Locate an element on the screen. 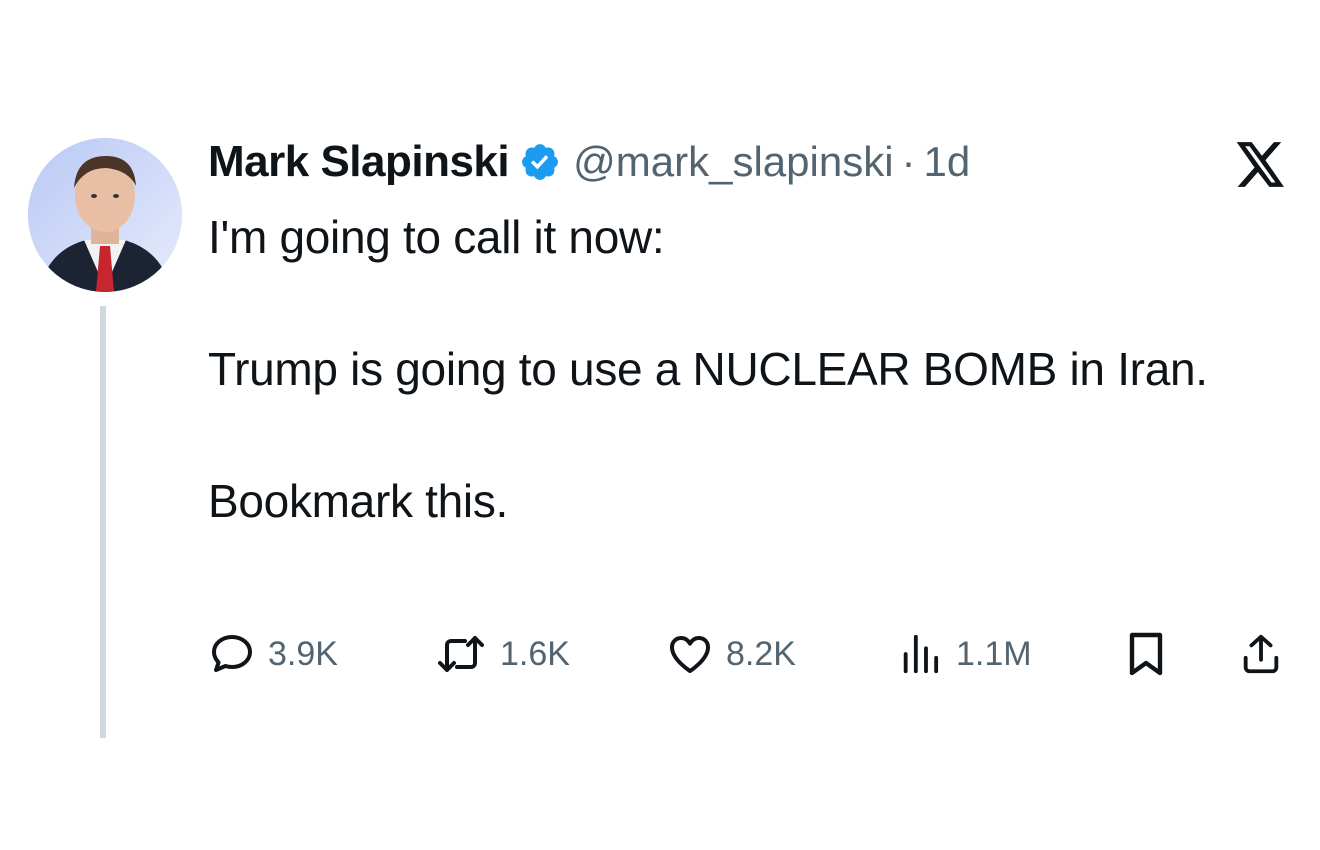 The image size is (1320, 850). views-button: 1.1M is located at coordinates (965, 654).